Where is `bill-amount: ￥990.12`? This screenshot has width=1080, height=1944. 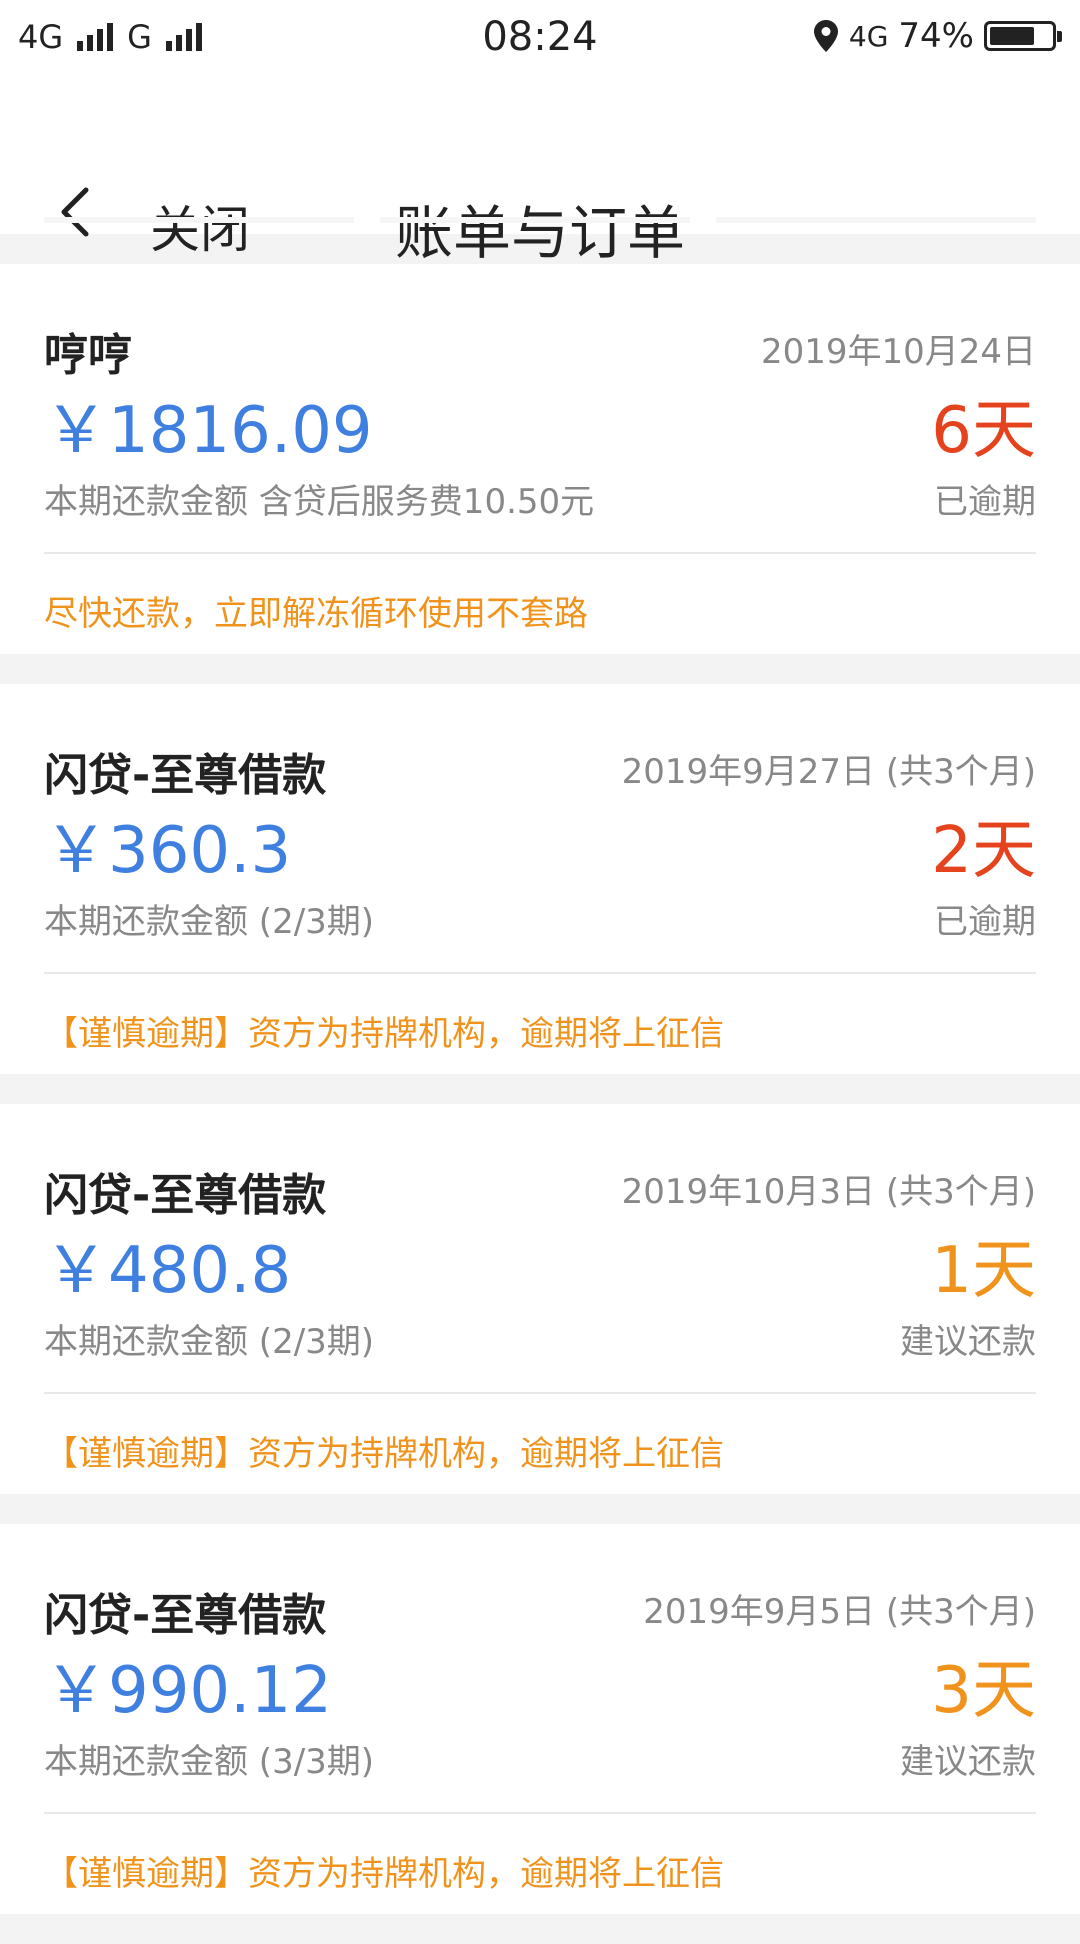
bill-amount: ￥990.12 is located at coordinates (188, 1691).